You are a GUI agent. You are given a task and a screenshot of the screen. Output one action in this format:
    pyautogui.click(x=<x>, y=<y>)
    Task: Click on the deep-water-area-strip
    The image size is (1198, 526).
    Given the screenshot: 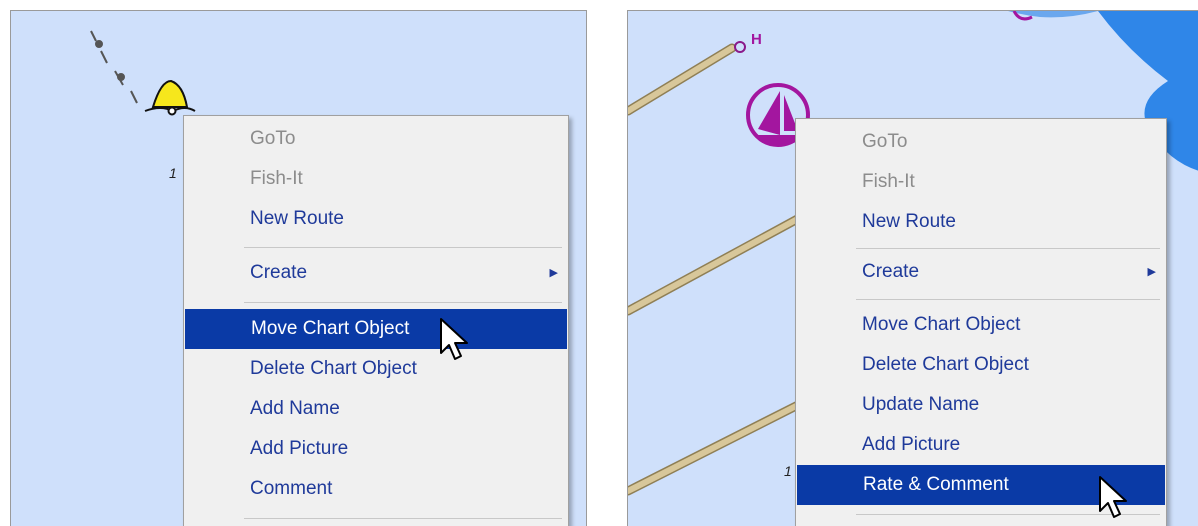 What is the action you would take?
    pyautogui.click(x=1053, y=14)
    